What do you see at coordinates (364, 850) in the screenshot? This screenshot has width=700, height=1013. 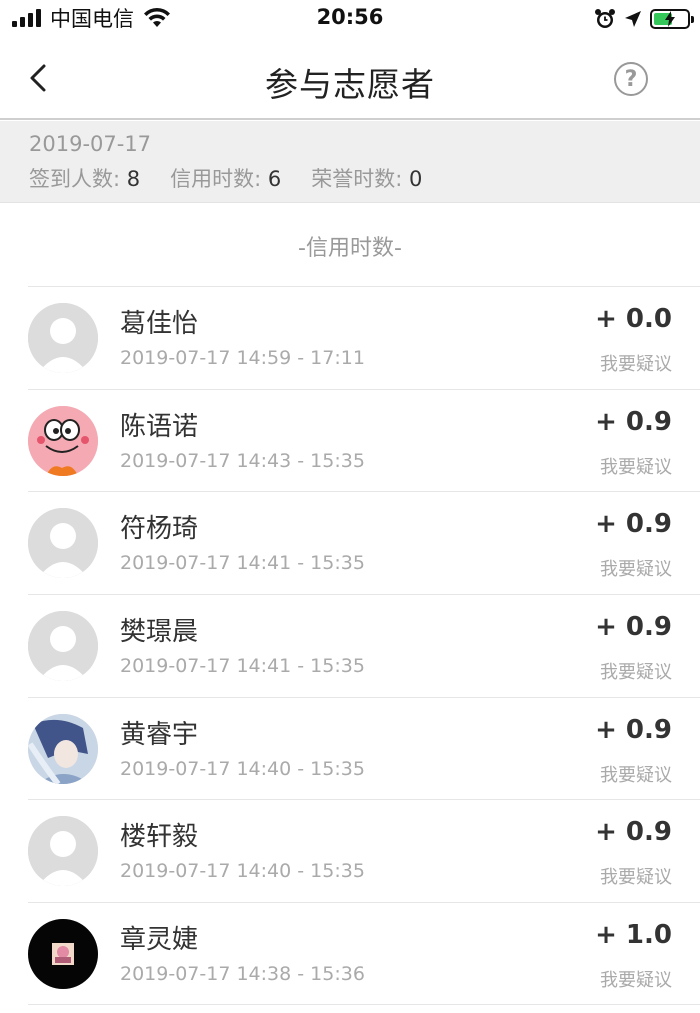 I see `volunteer-row: 楼轩毅 2019-07-17 14:40 - 15:35 + 0.9 我要疑议` at bounding box center [364, 850].